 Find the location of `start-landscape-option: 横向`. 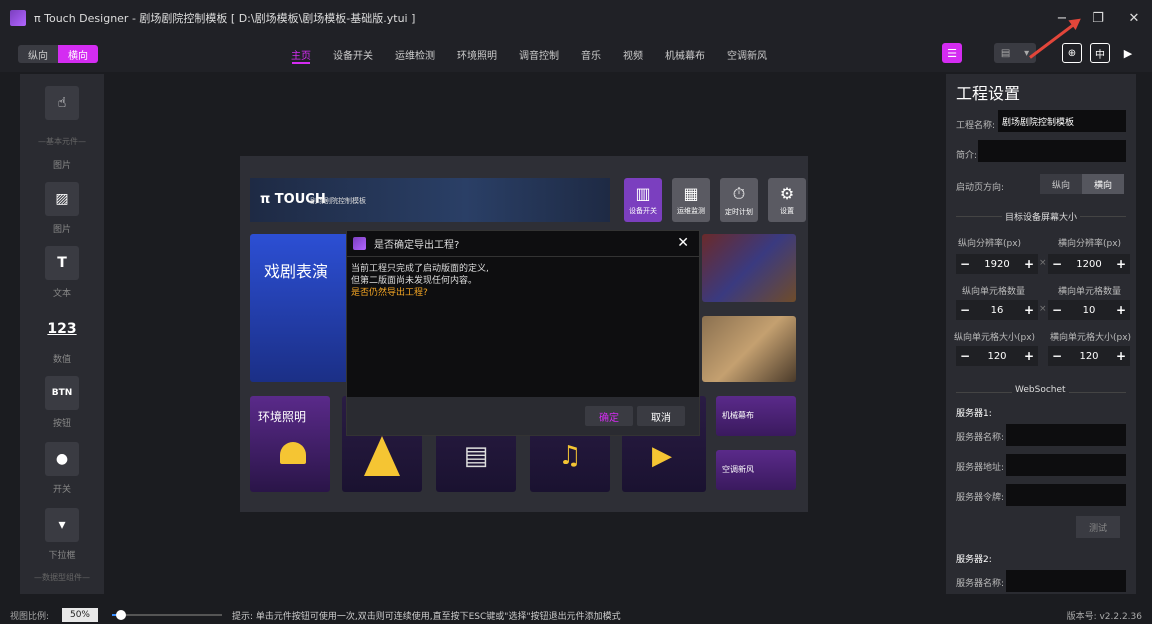

start-landscape-option: 横向 is located at coordinates (1103, 184).